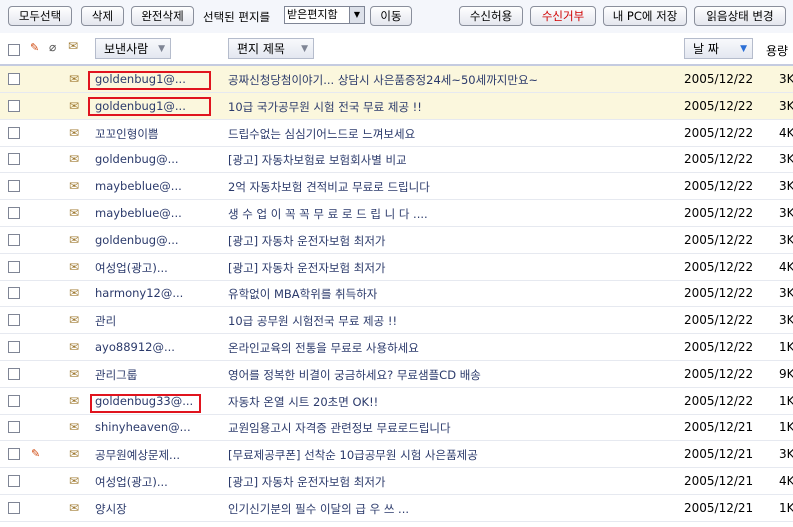 The image size is (793, 527). What do you see at coordinates (718, 48) in the screenshot?
I see `date-column-header: 날 짜 ▼` at bounding box center [718, 48].